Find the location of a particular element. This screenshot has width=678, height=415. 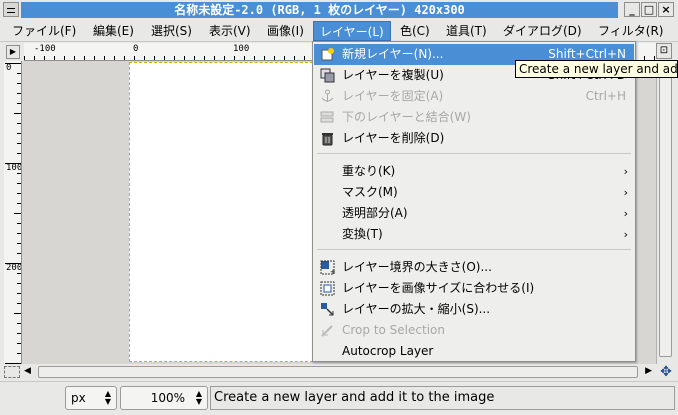

menu-item-stack: 重なり(K) › is located at coordinates (474, 171).